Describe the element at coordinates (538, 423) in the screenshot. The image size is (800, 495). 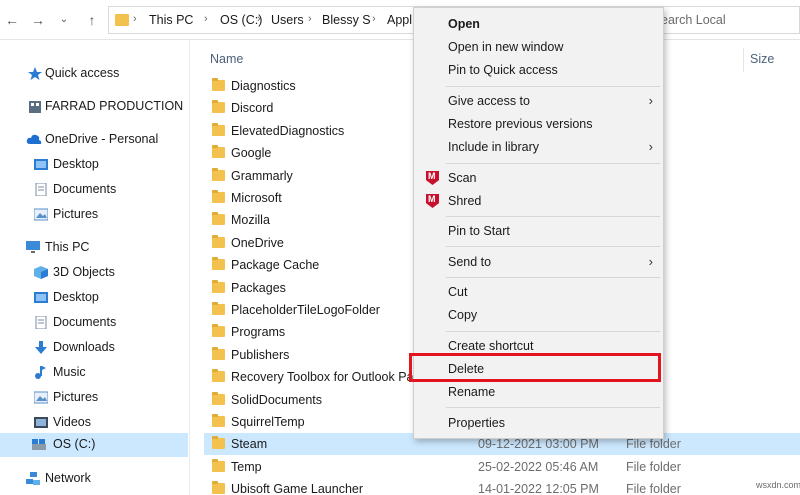
I see `menu-item-properties: Properties` at that location.